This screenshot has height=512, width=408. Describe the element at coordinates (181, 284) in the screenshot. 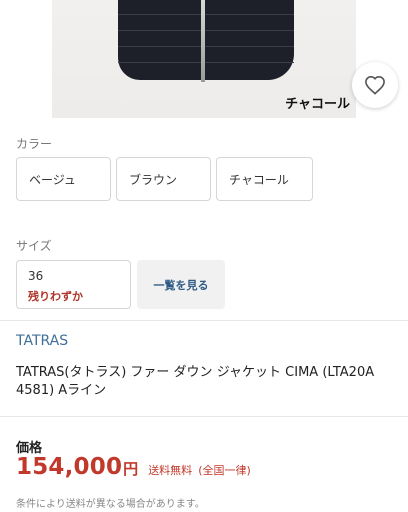

I see `view-all-sizes-button: 一覧を見る` at that location.